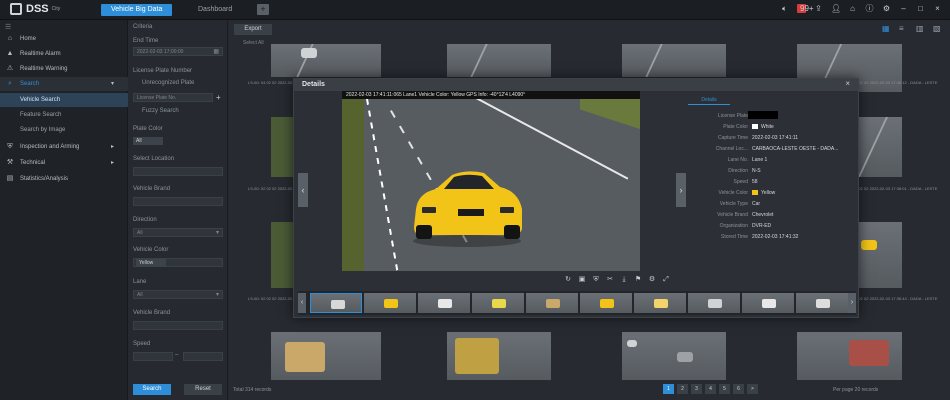  Describe the element at coordinates (696, 389) in the screenshot. I see `page-3: 3` at that location.